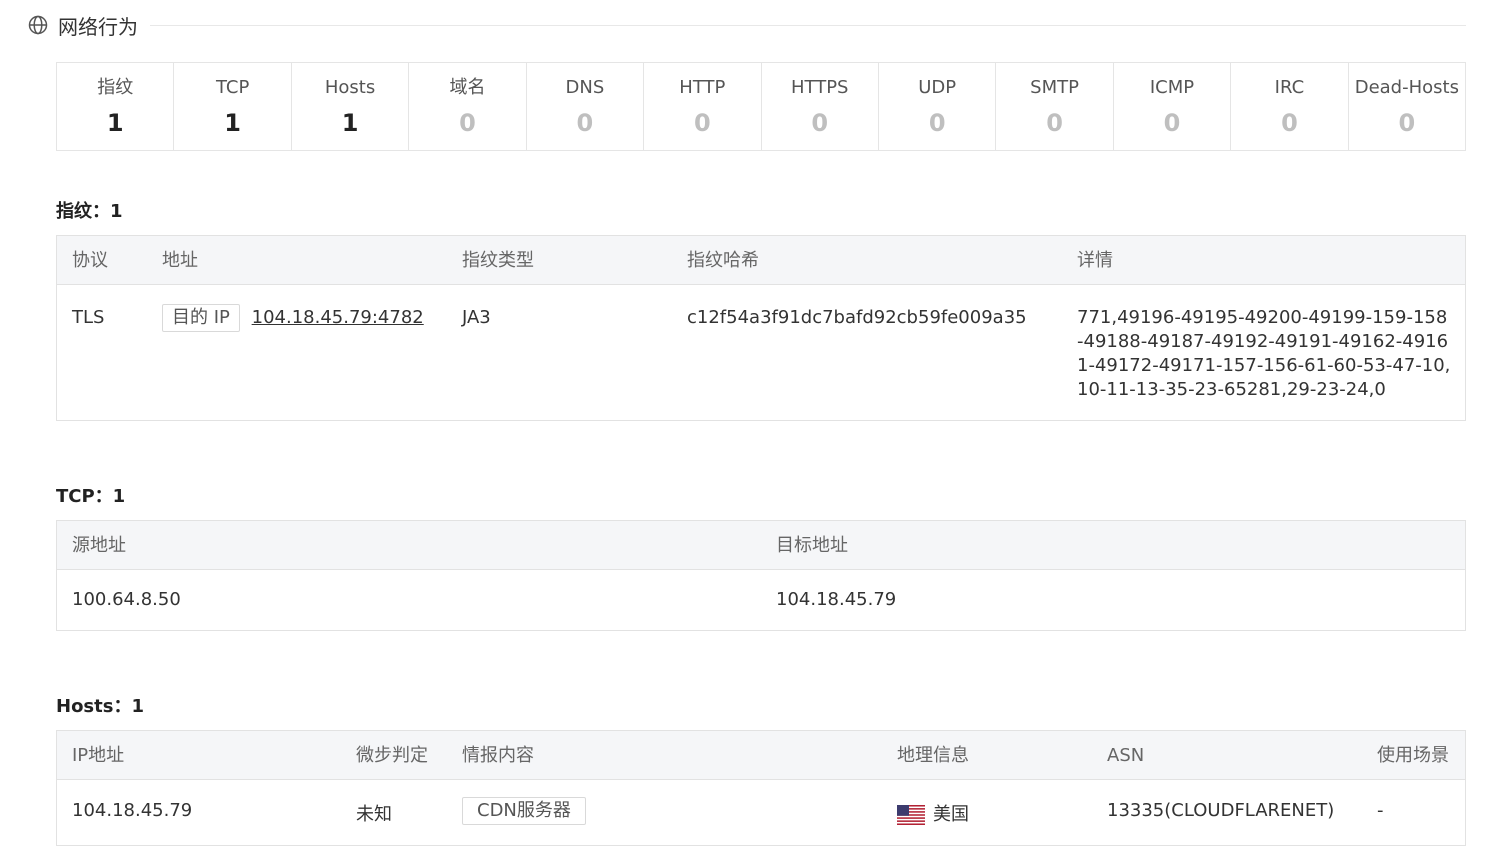  I want to click on stat-icmp: ICMP 0, so click(1173, 106).